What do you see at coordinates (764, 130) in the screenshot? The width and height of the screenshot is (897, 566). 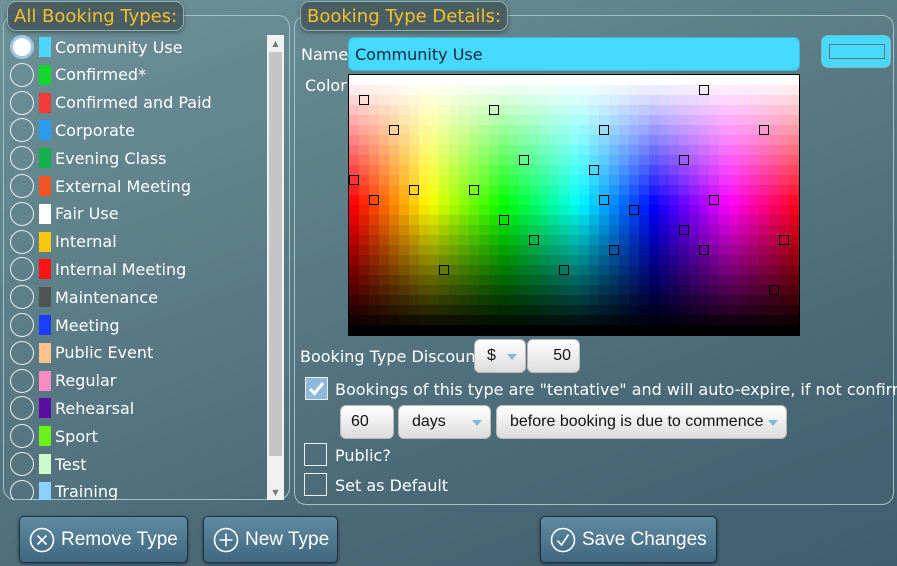 I see `color-preset-marker` at bounding box center [764, 130].